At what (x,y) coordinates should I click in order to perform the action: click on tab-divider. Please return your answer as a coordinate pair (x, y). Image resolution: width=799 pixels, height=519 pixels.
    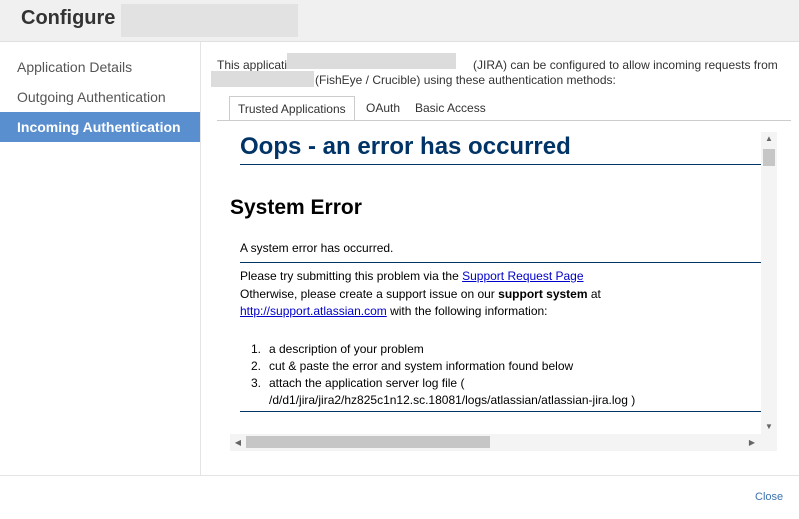
    Looking at the image, I should click on (504, 120).